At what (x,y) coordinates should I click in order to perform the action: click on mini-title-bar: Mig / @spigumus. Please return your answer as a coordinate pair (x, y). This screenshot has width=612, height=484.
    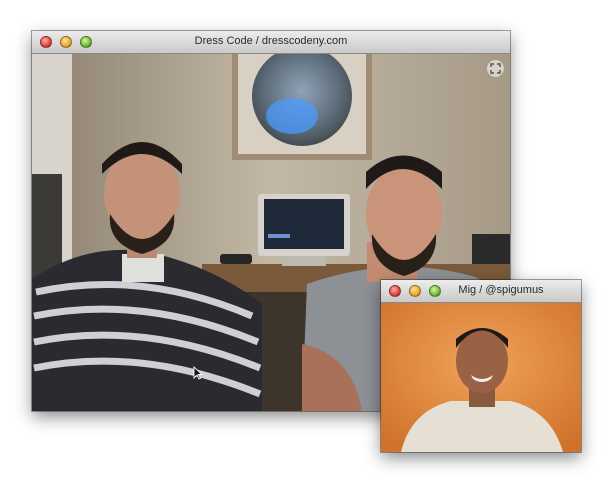
    Looking at the image, I should click on (481, 291).